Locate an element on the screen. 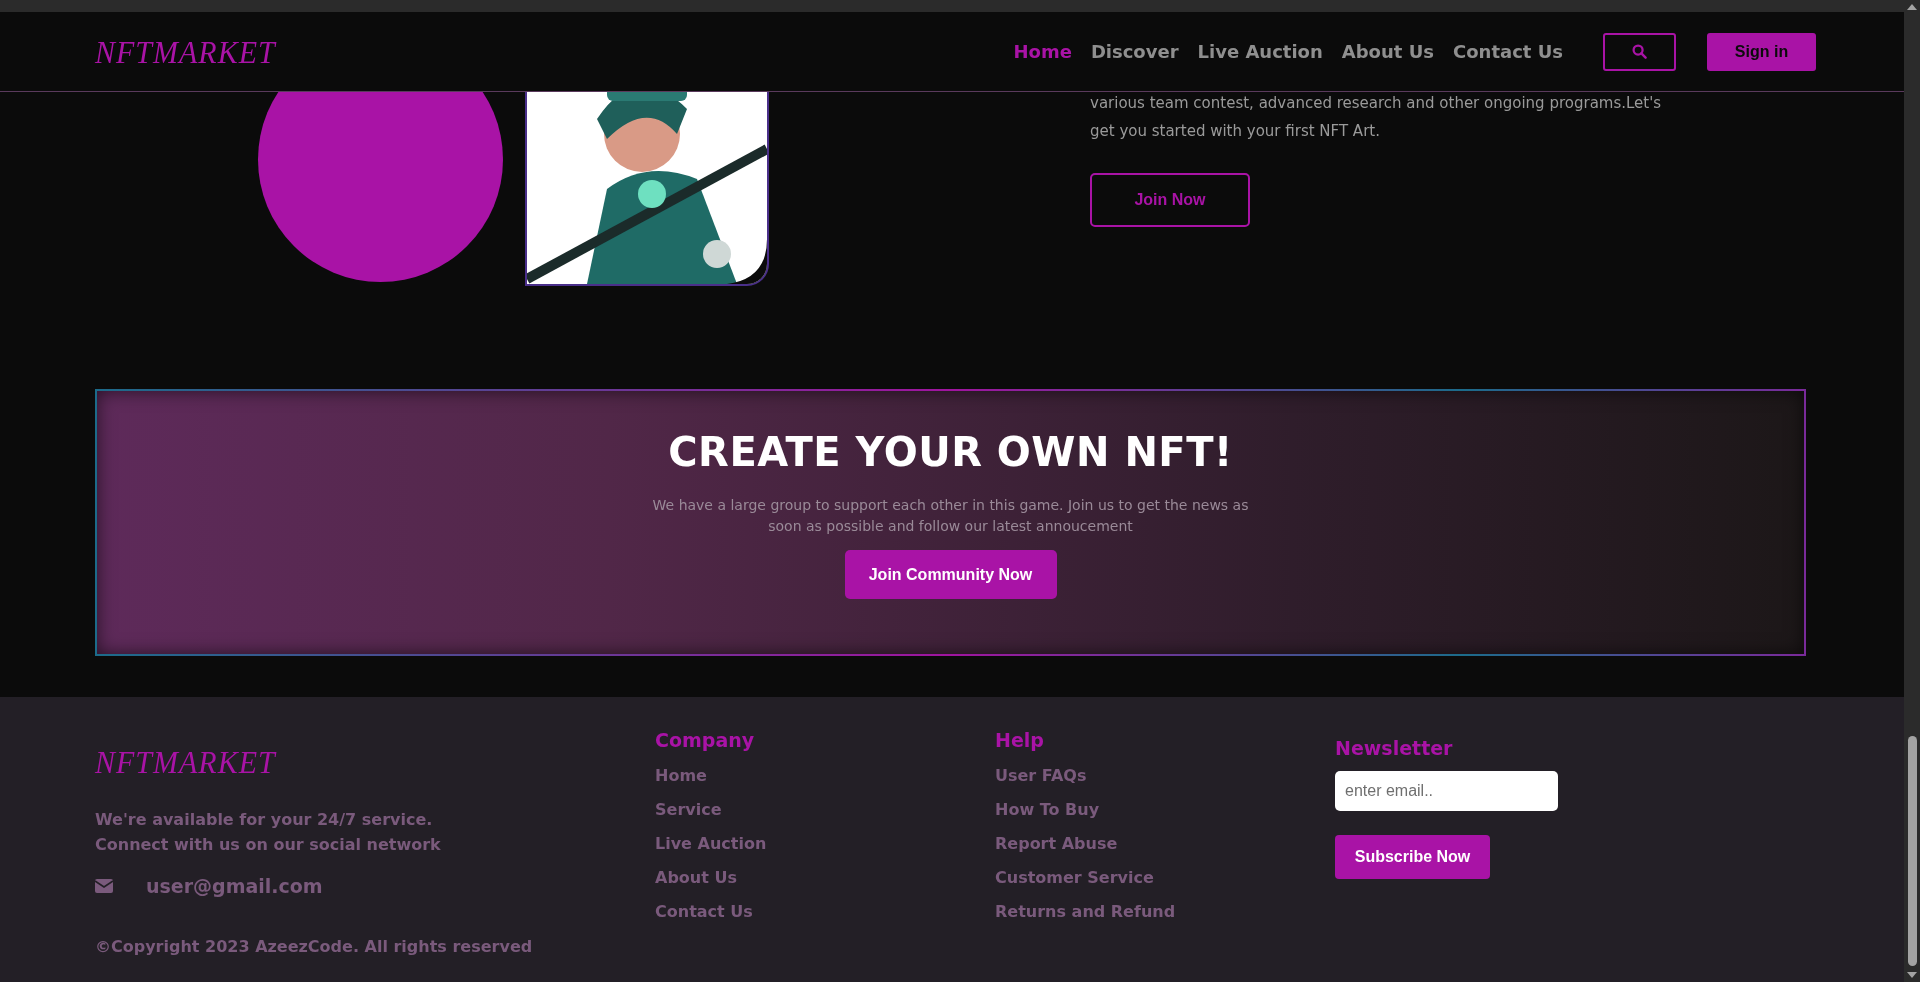 This screenshot has height=982, width=1920. footer-link: Service is located at coordinates (688, 810).